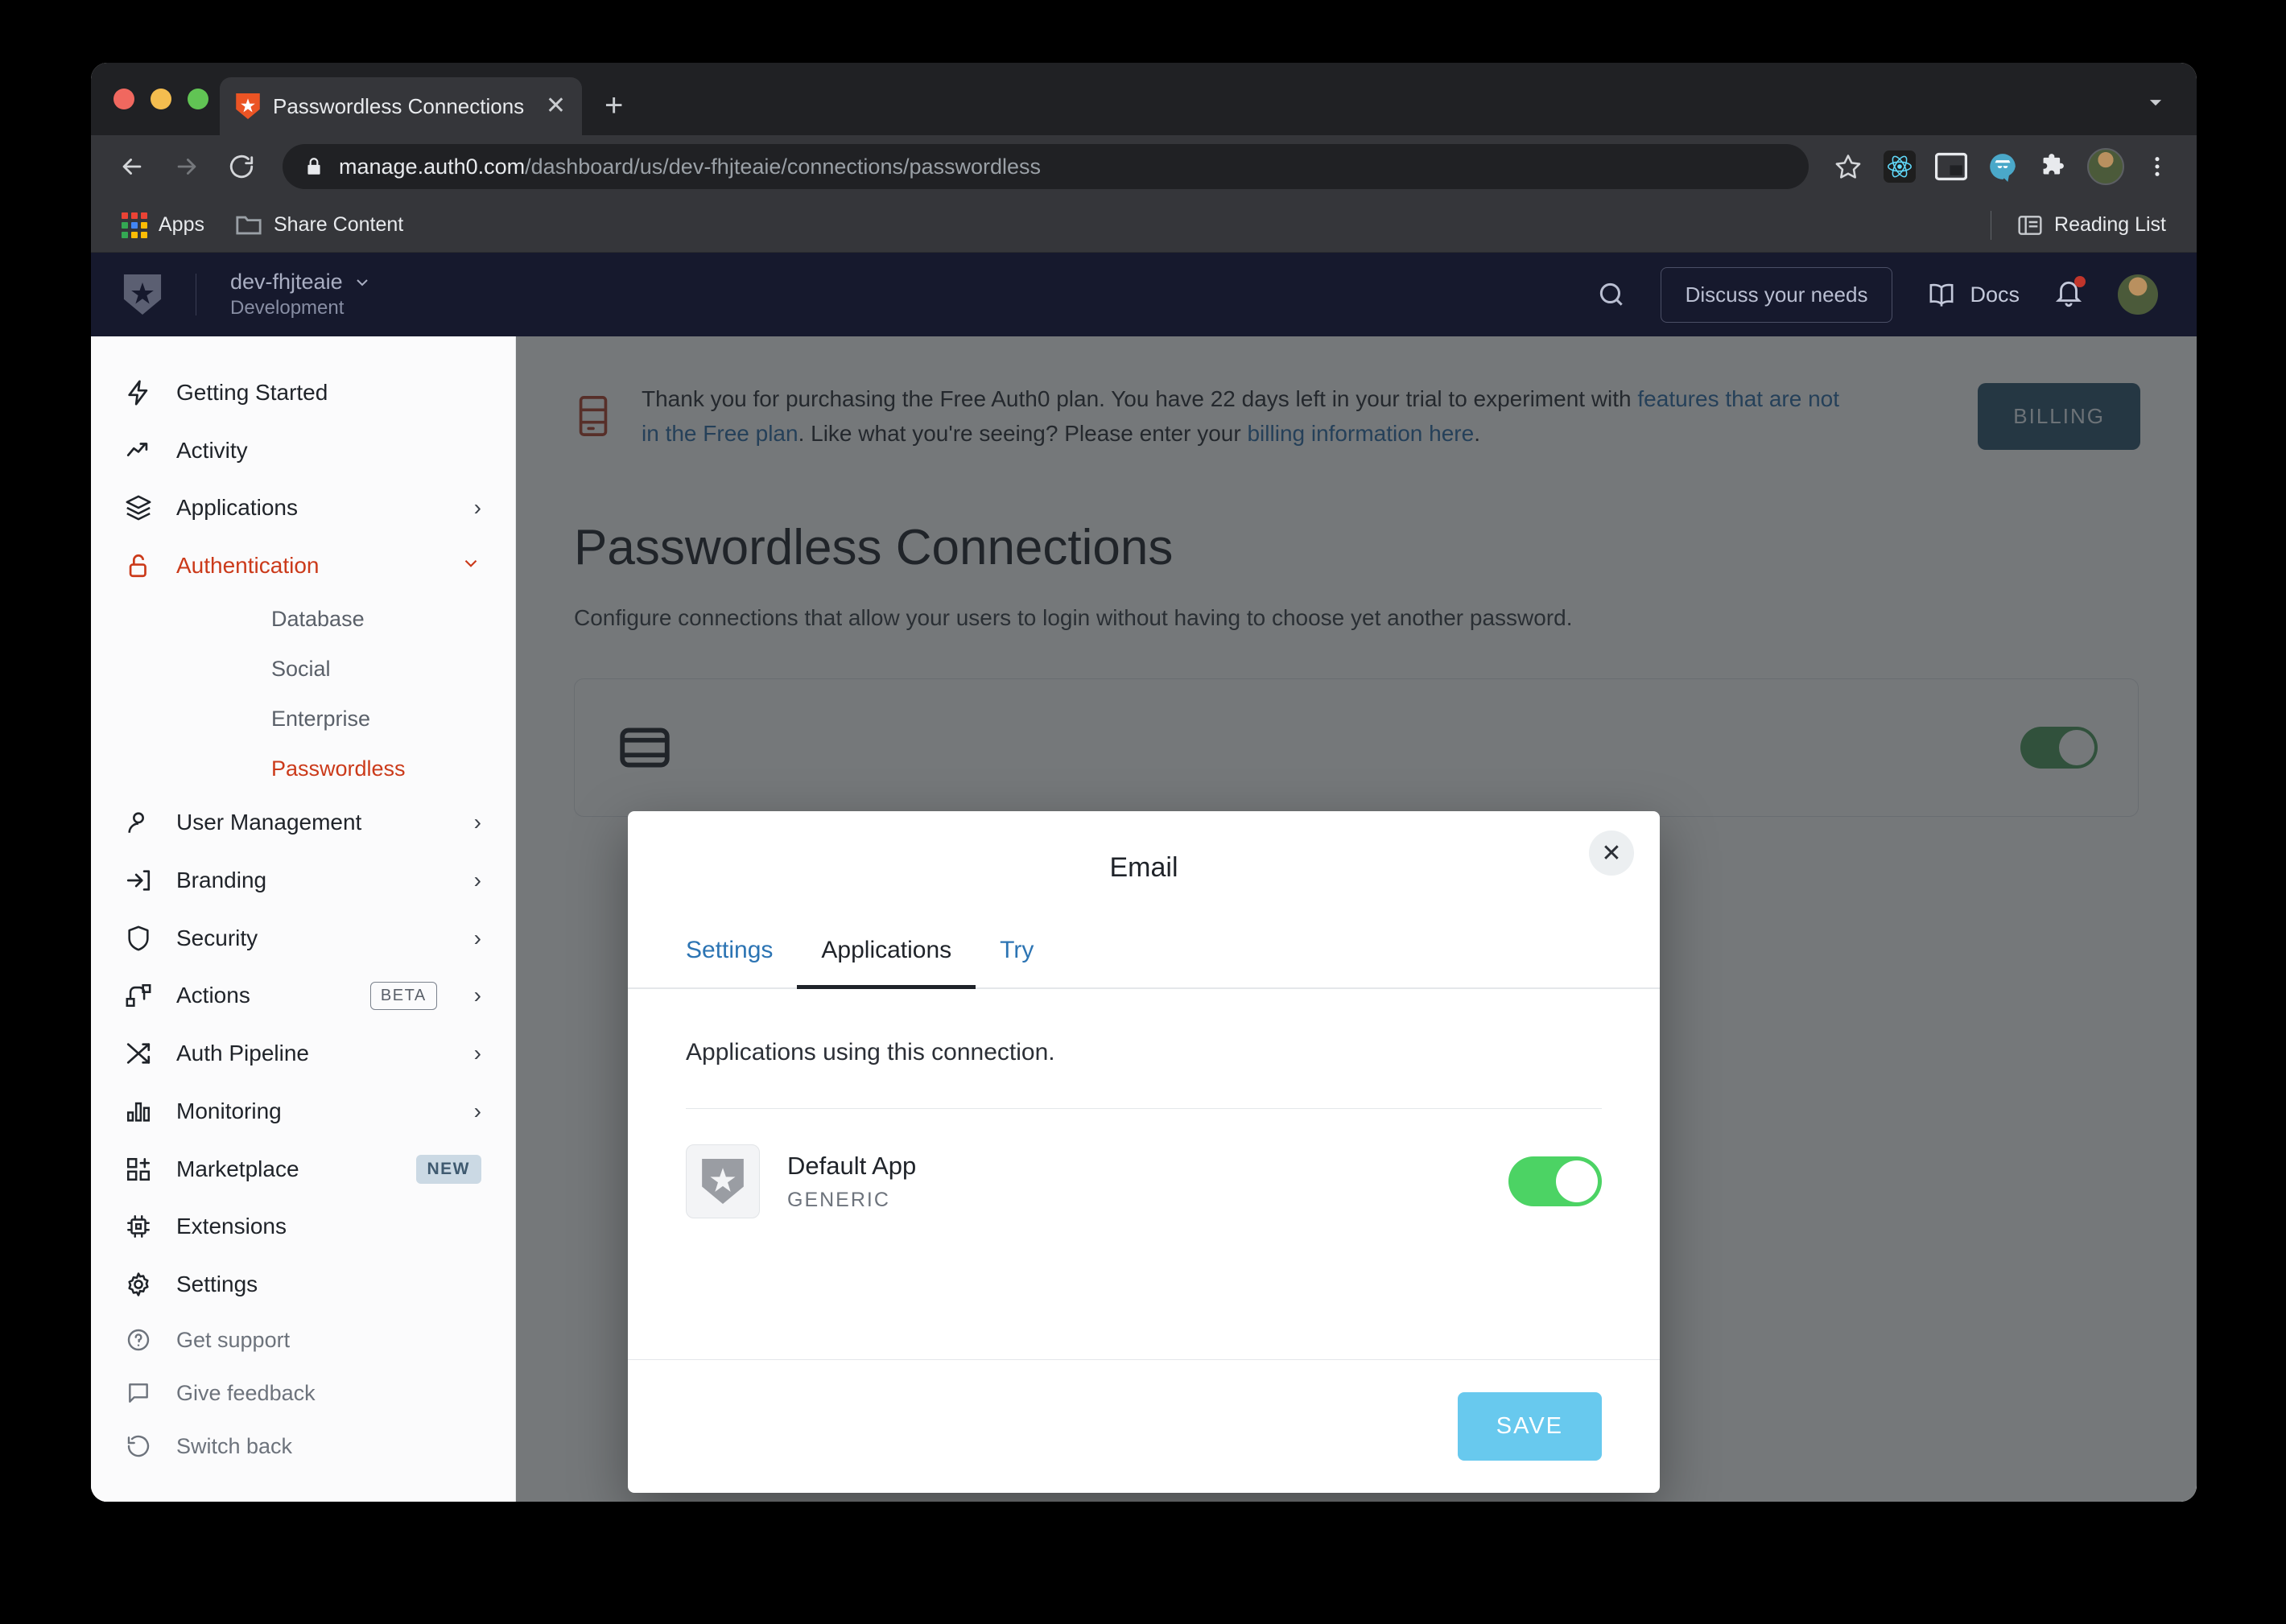  Describe the element at coordinates (1144, 1426) in the screenshot. I see `modal-footer: SAVE` at that location.